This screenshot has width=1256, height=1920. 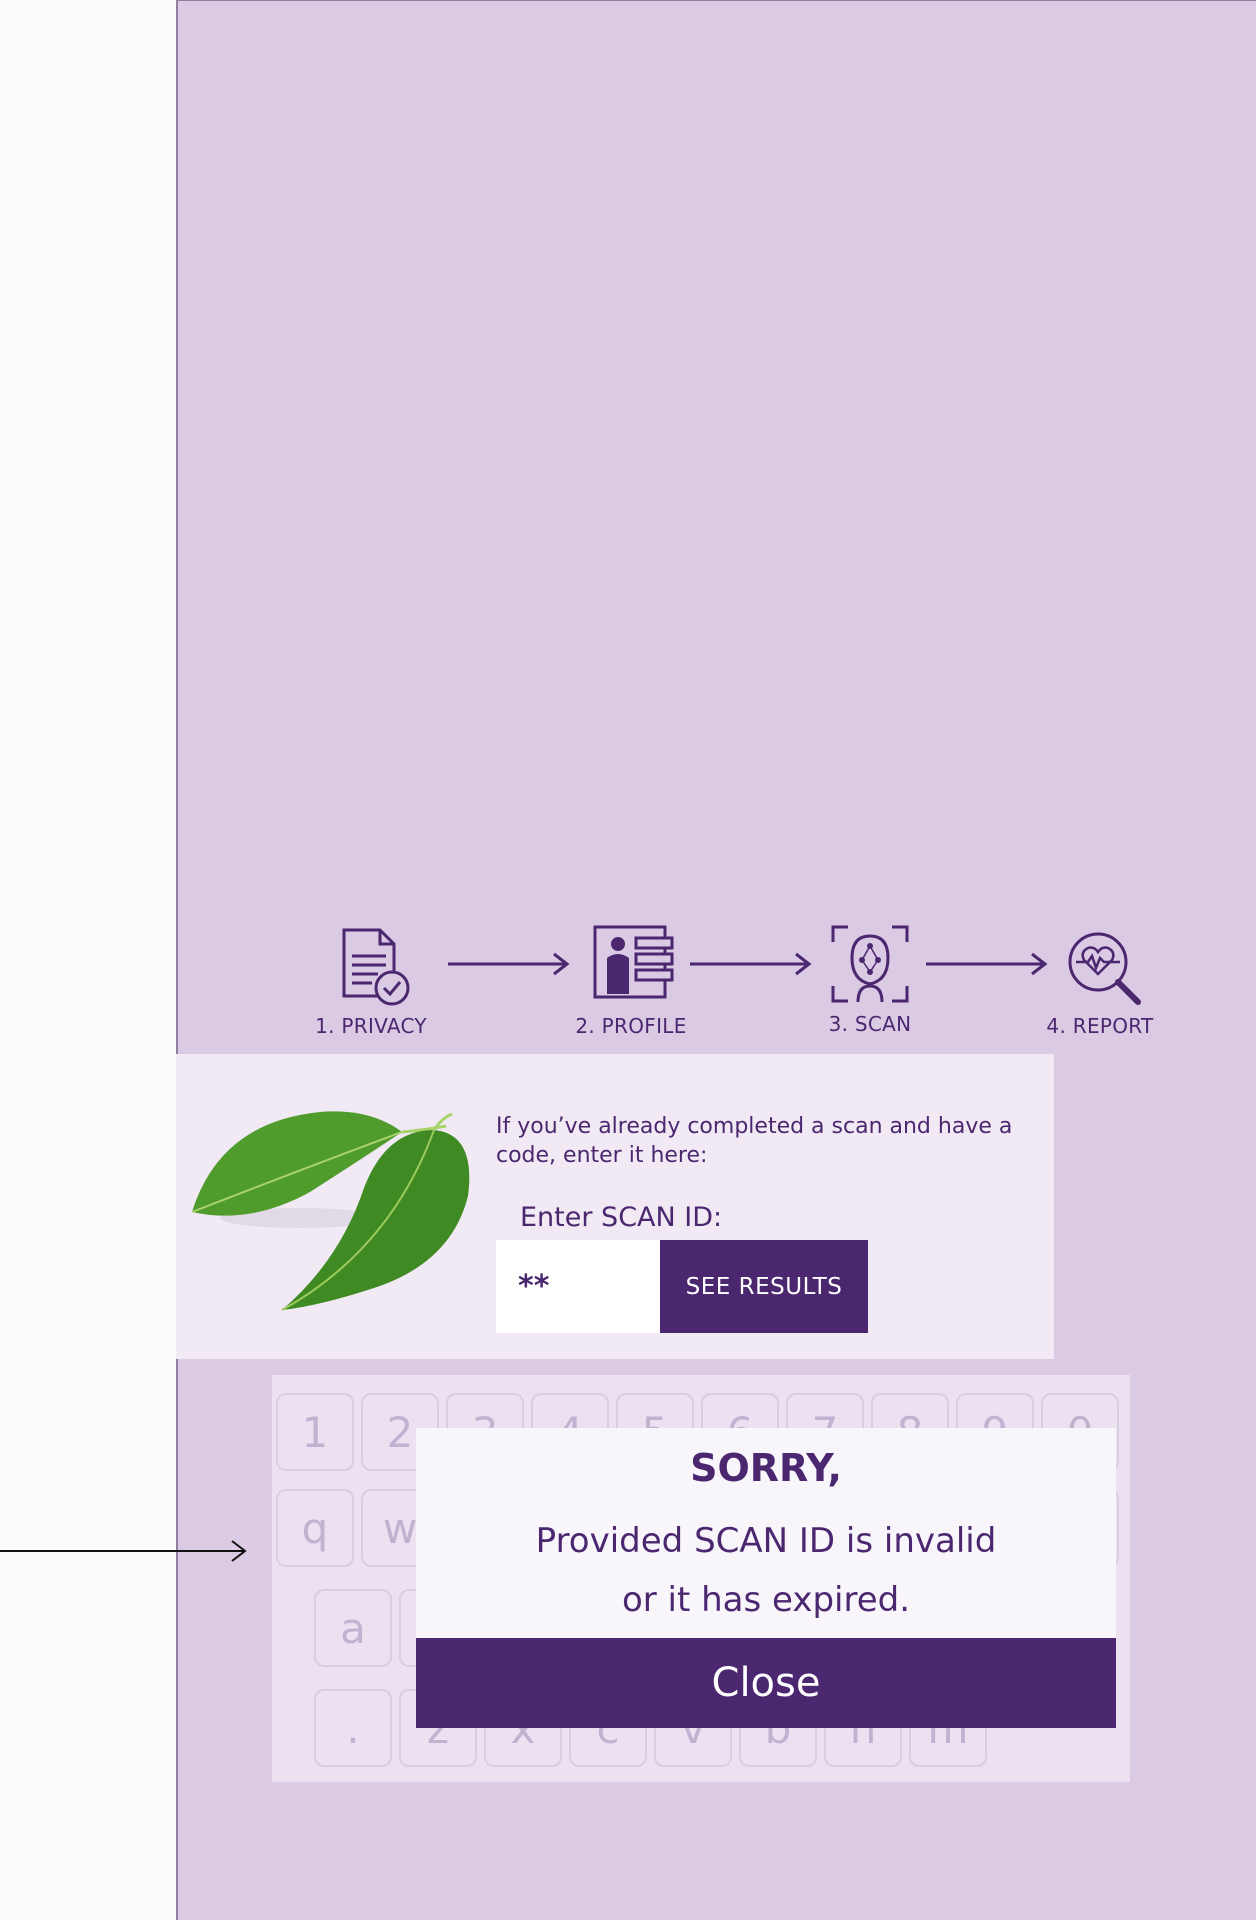 What do you see at coordinates (631, 1026) in the screenshot?
I see `step-label-profile: 2. PROFILE` at bounding box center [631, 1026].